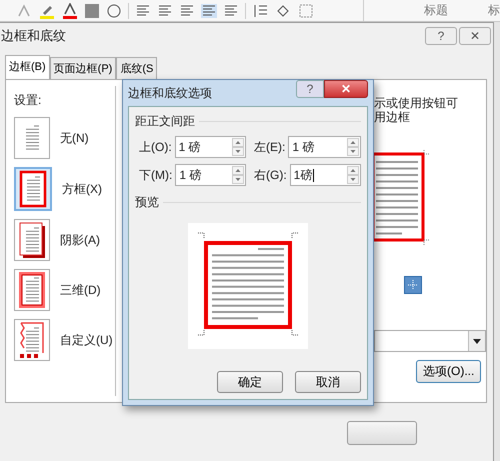 Image resolution: width=500 pixels, height=461 pixels. I want to click on text-cursor, so click(313, 175).